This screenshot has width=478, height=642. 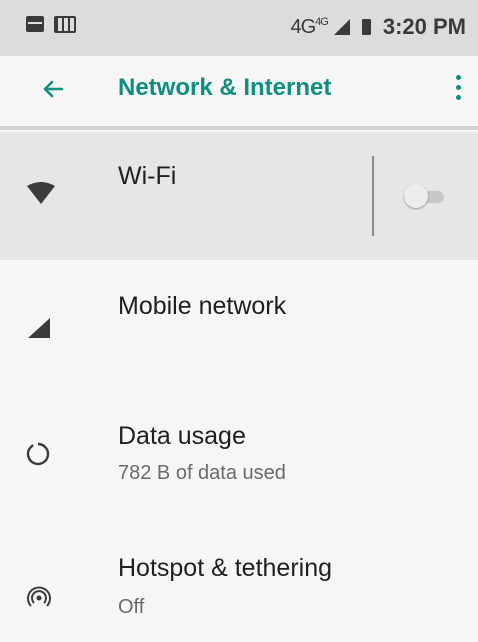 What do you see at coordinates (239, 28) in the screenshot?
I see `status-bar: 4G4G 3:20 PM` at bounding box center [239, 28].